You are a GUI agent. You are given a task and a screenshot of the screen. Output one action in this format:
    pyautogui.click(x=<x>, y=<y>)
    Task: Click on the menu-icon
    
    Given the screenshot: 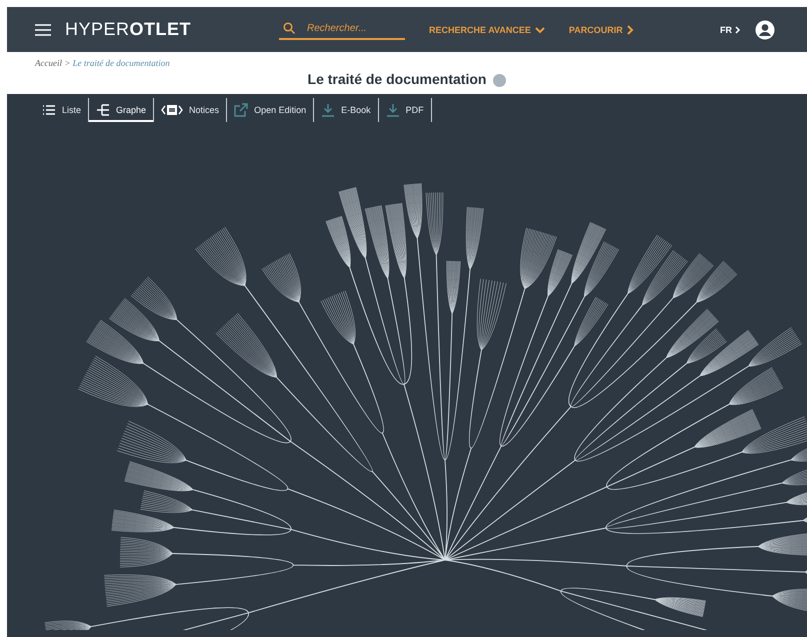 What is the action you would take?
    pyautogui.click(x=43, y=29)
    